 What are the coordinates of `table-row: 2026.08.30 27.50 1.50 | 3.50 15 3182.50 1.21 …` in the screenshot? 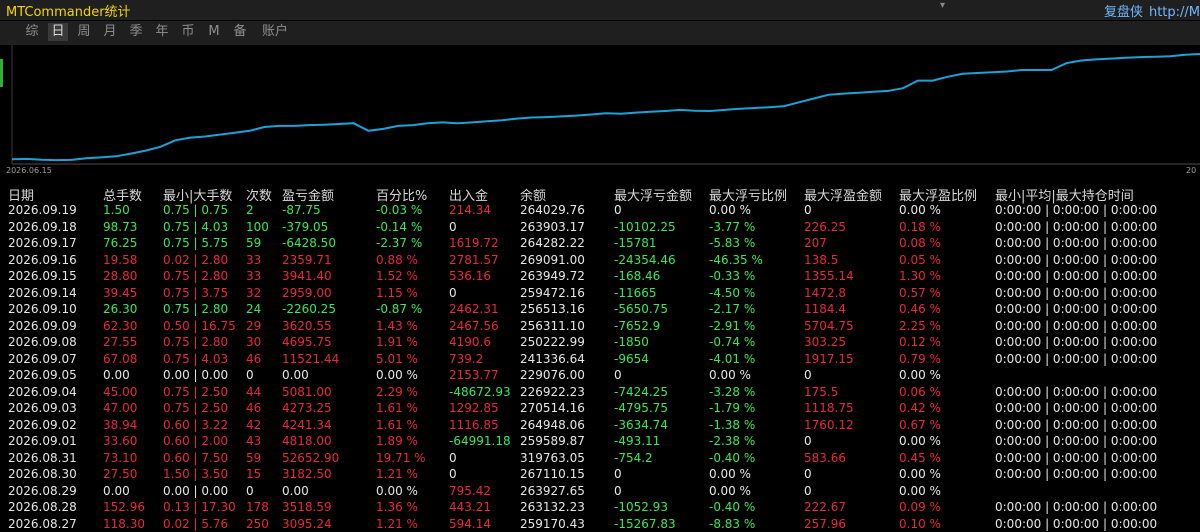 It's located at (600, 474).